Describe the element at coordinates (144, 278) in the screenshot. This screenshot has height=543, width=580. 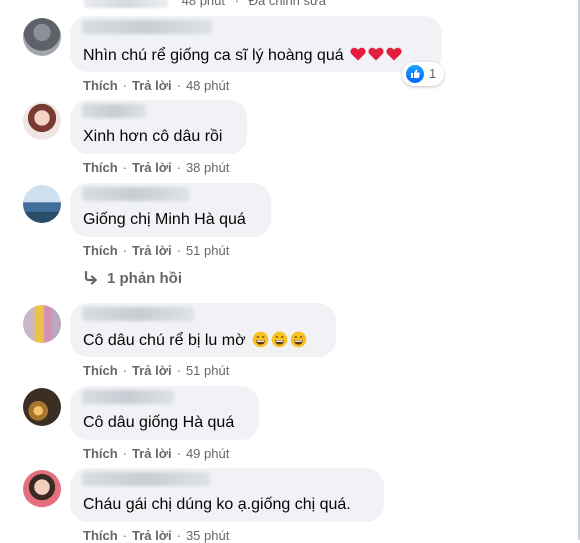
I see `view-replies-label: 1 phản hồi` at that location.